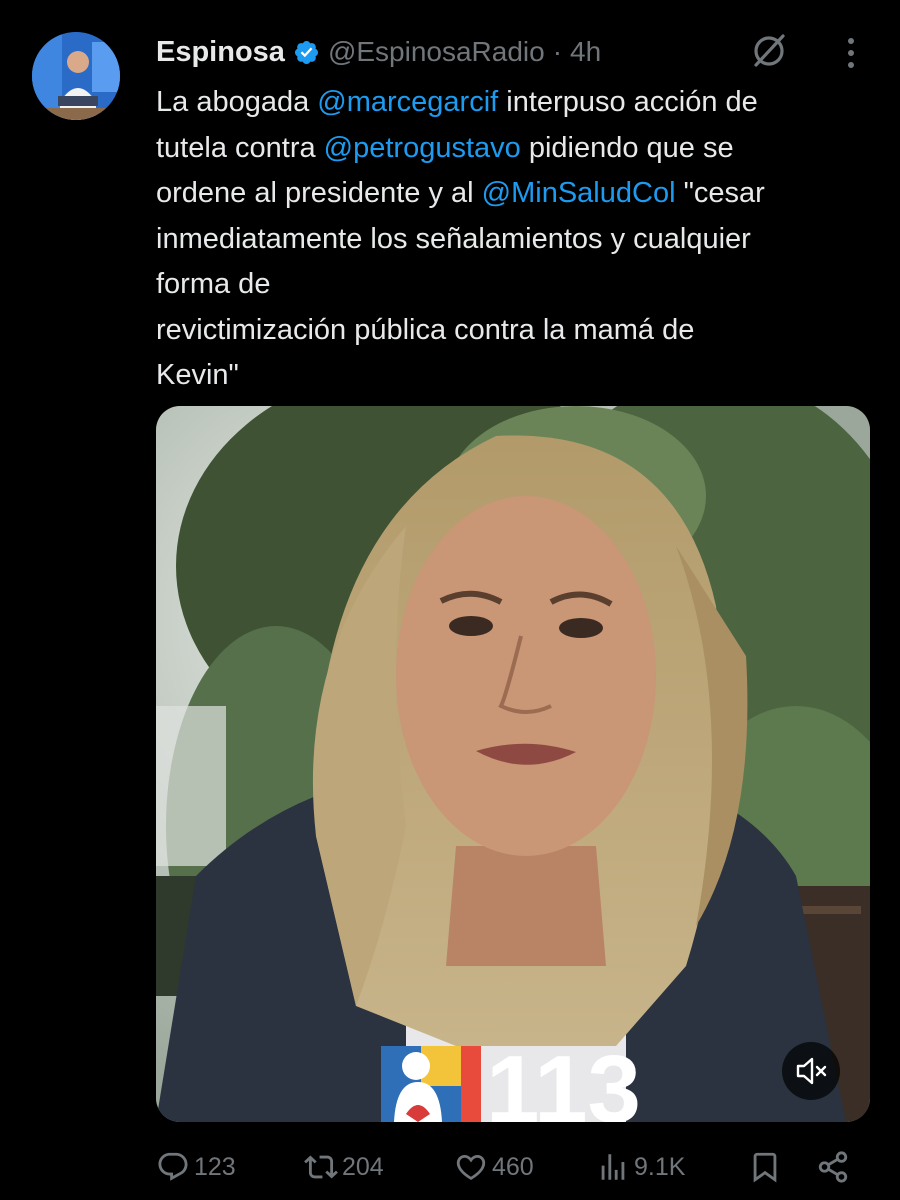  I want to click on repost-button: 204, so click(344, 1167).